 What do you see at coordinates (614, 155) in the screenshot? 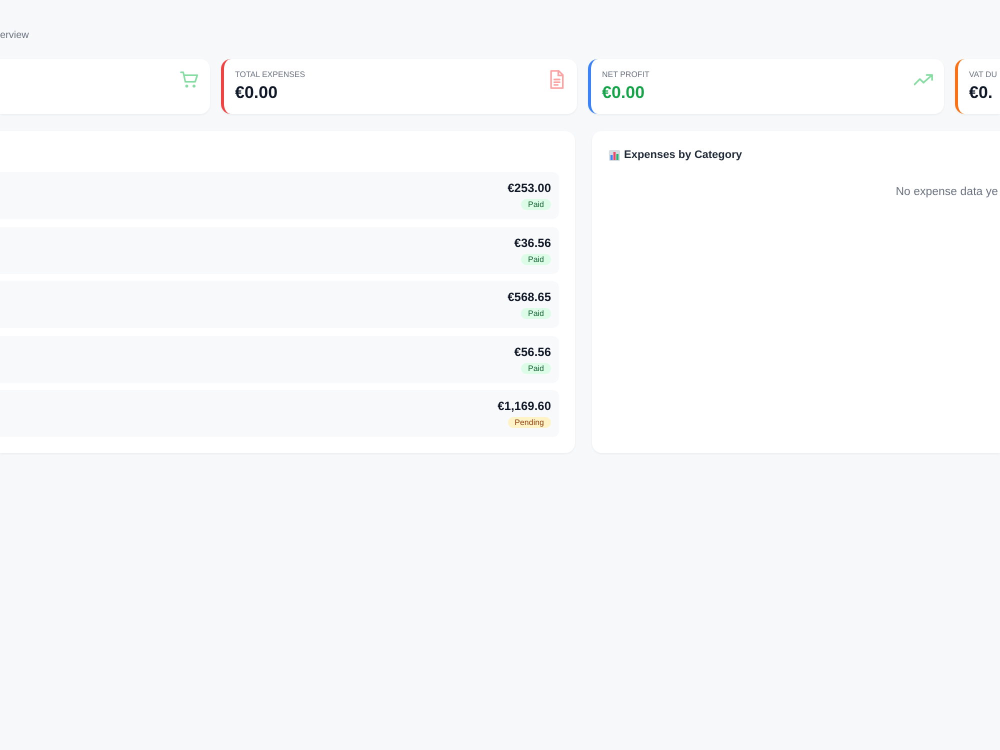
I see `bar-chart-icon` at bounding box center [614, 155].